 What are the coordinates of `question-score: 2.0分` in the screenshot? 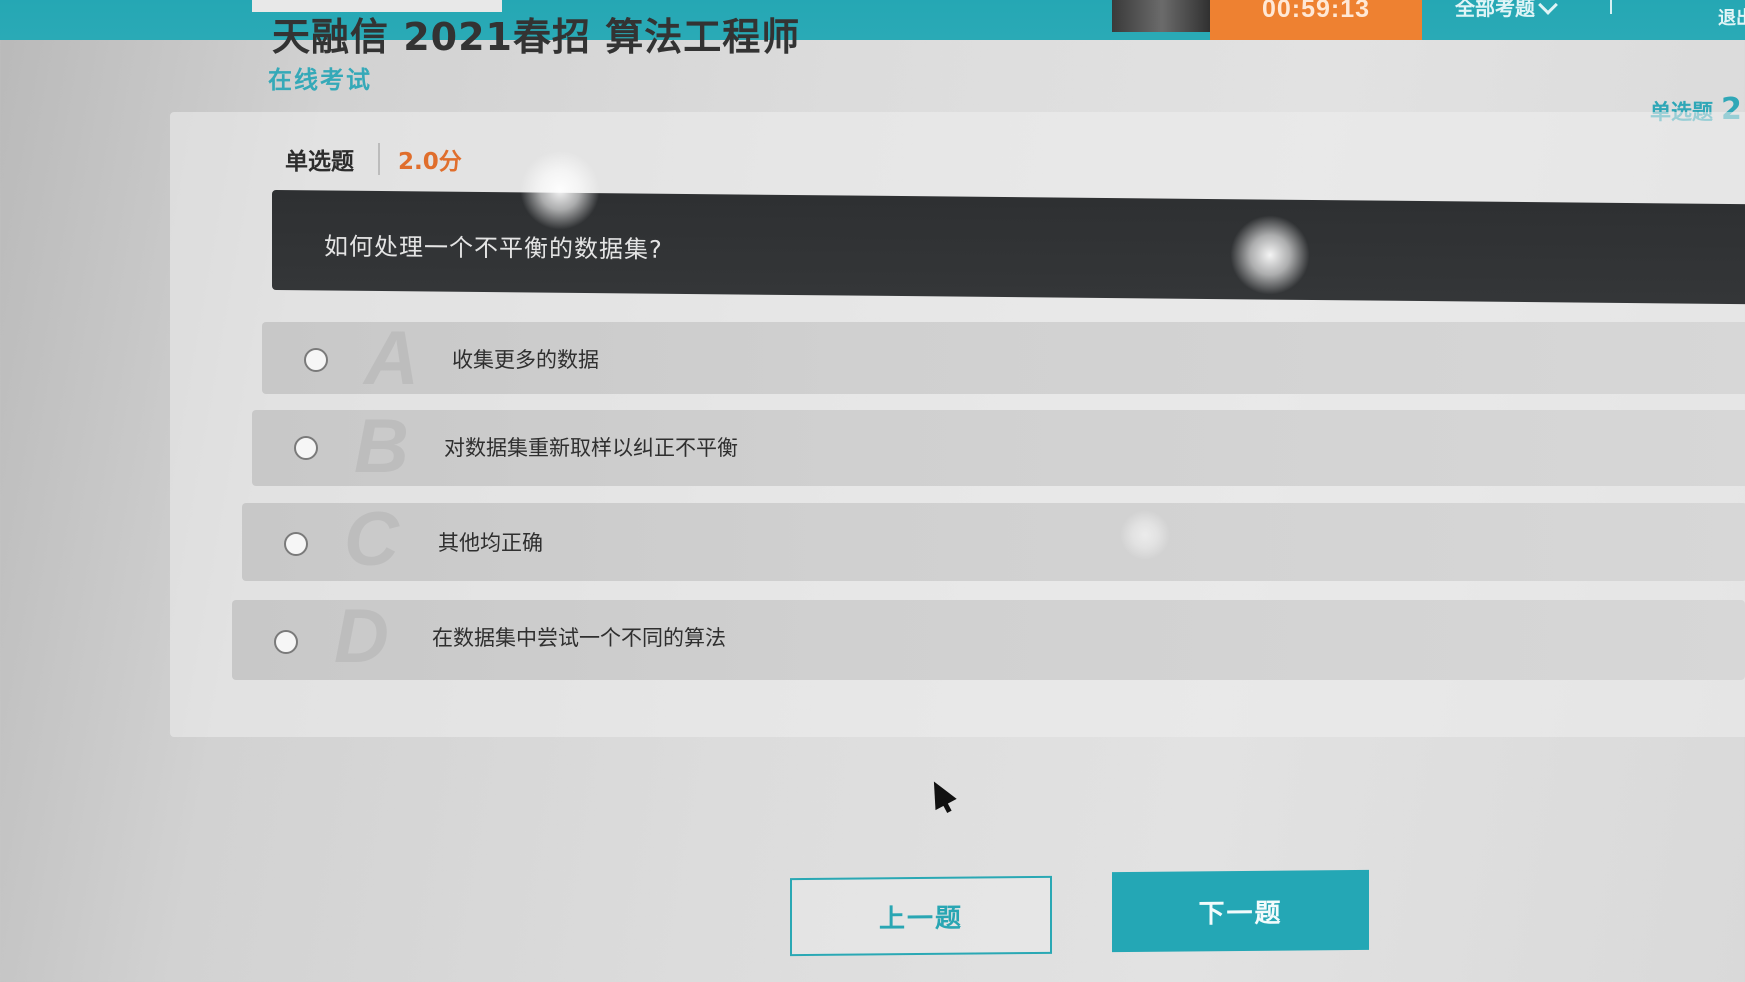 It's located at (430, 162).